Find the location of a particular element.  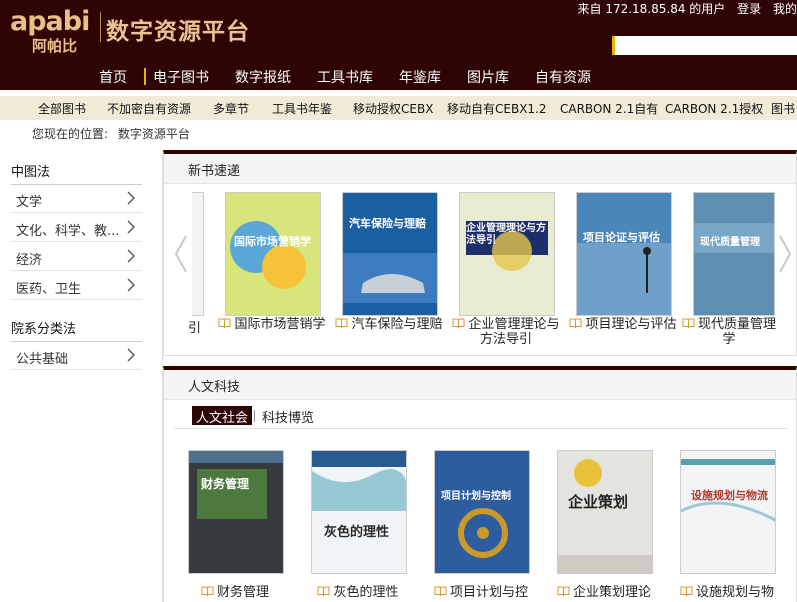

book-caption: 项目计划与控 is located at coordinates (481, 592).